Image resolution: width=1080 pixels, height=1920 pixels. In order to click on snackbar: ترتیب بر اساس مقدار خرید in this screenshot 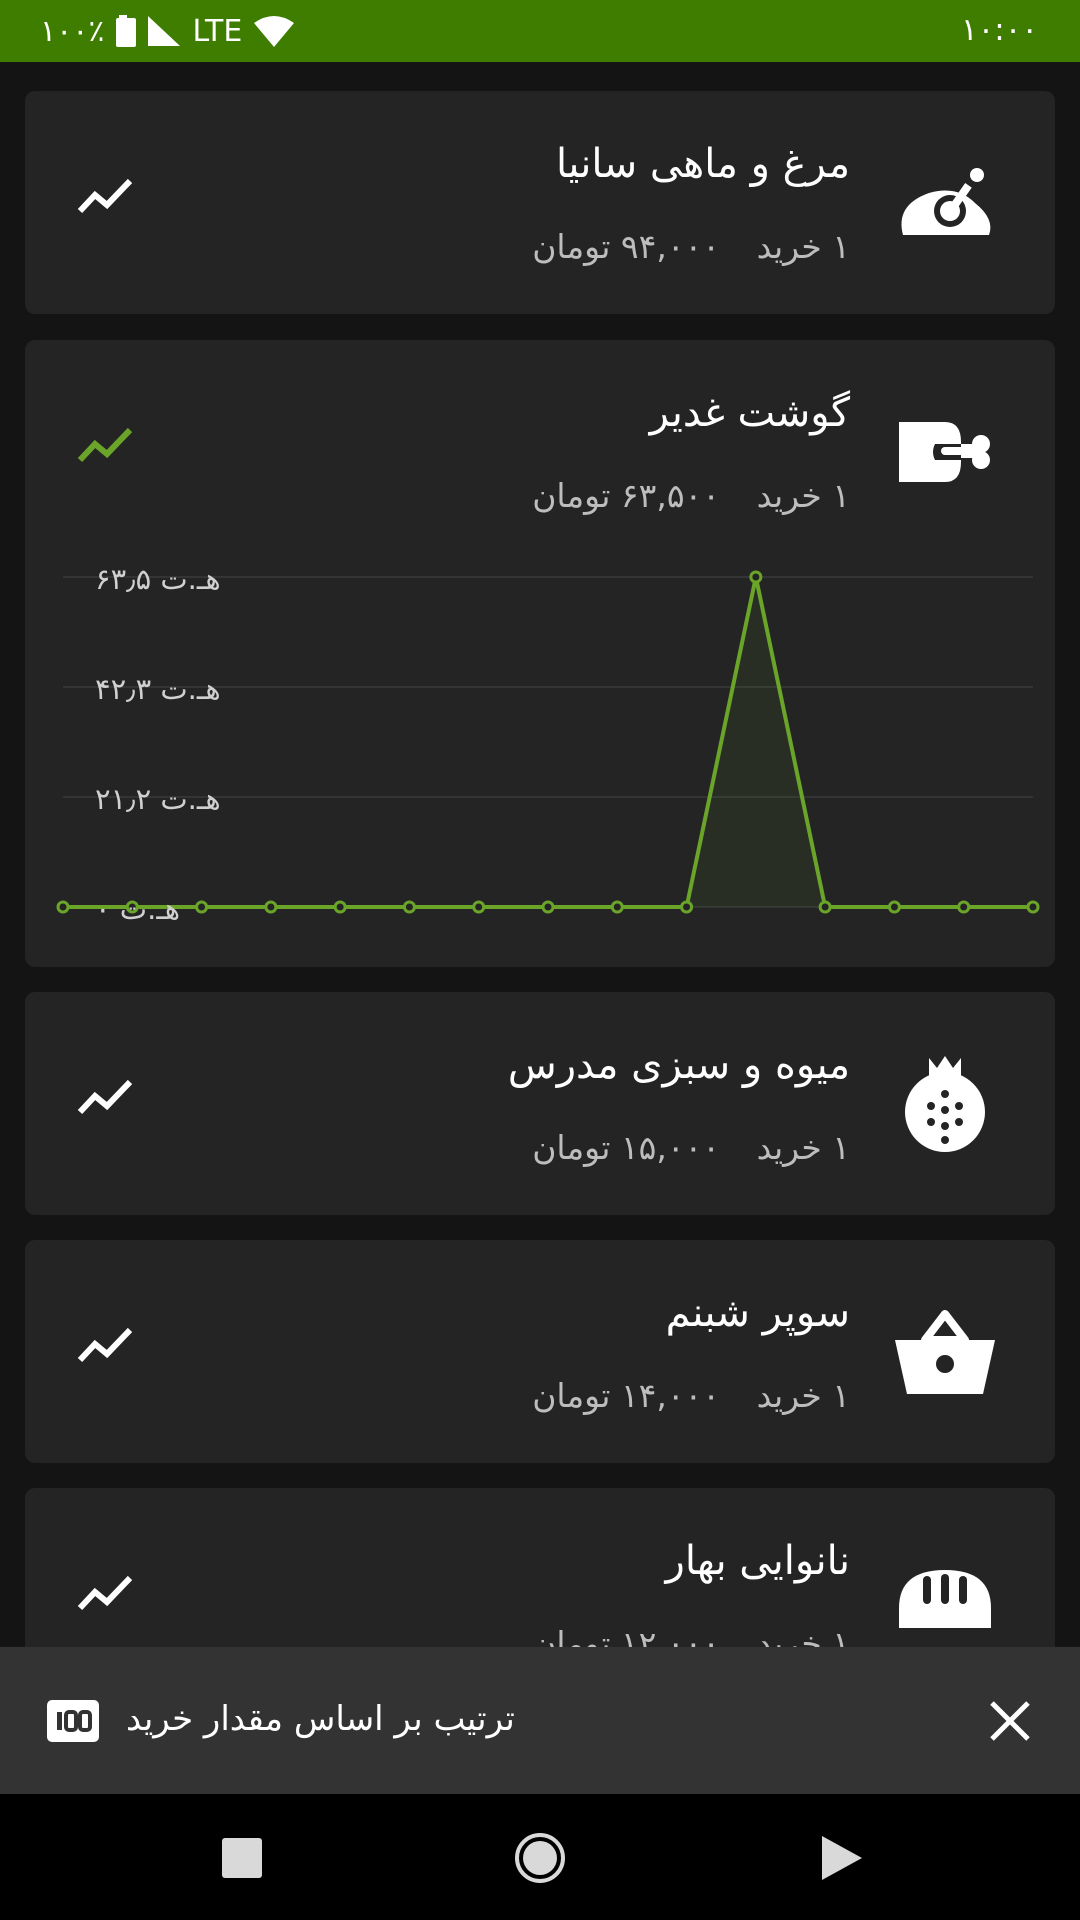, I will do `click(540, 1720)`.